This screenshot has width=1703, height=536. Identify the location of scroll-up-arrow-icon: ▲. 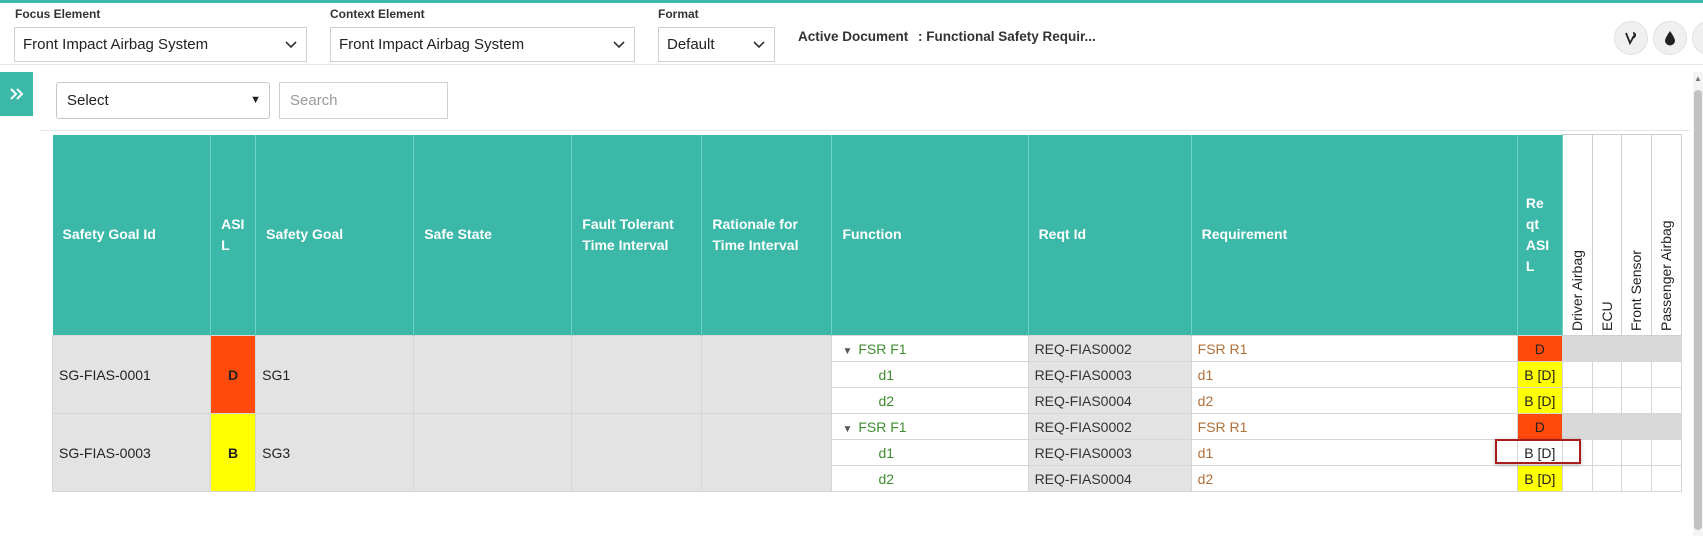
(1698, 78).